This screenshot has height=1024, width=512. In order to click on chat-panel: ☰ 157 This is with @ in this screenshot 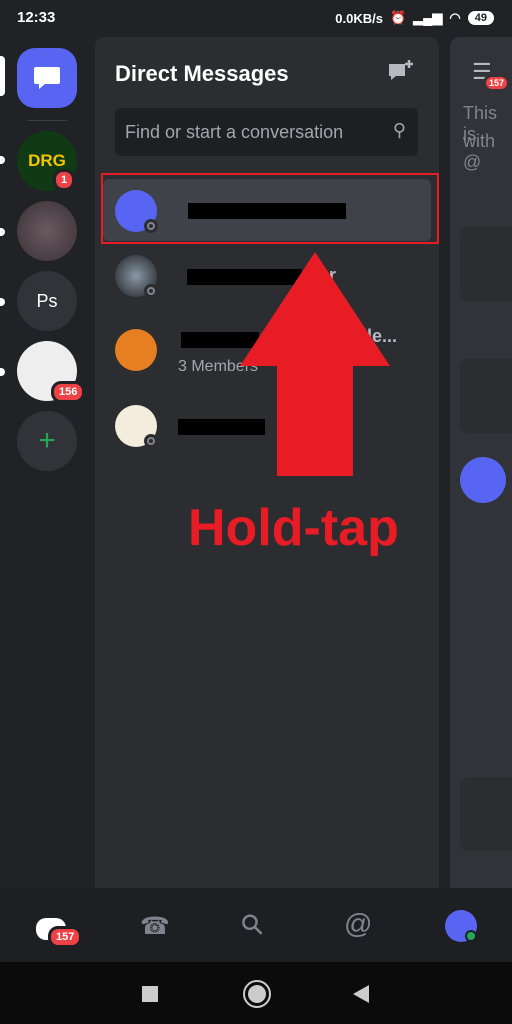, I will do `click(481, 463)`.